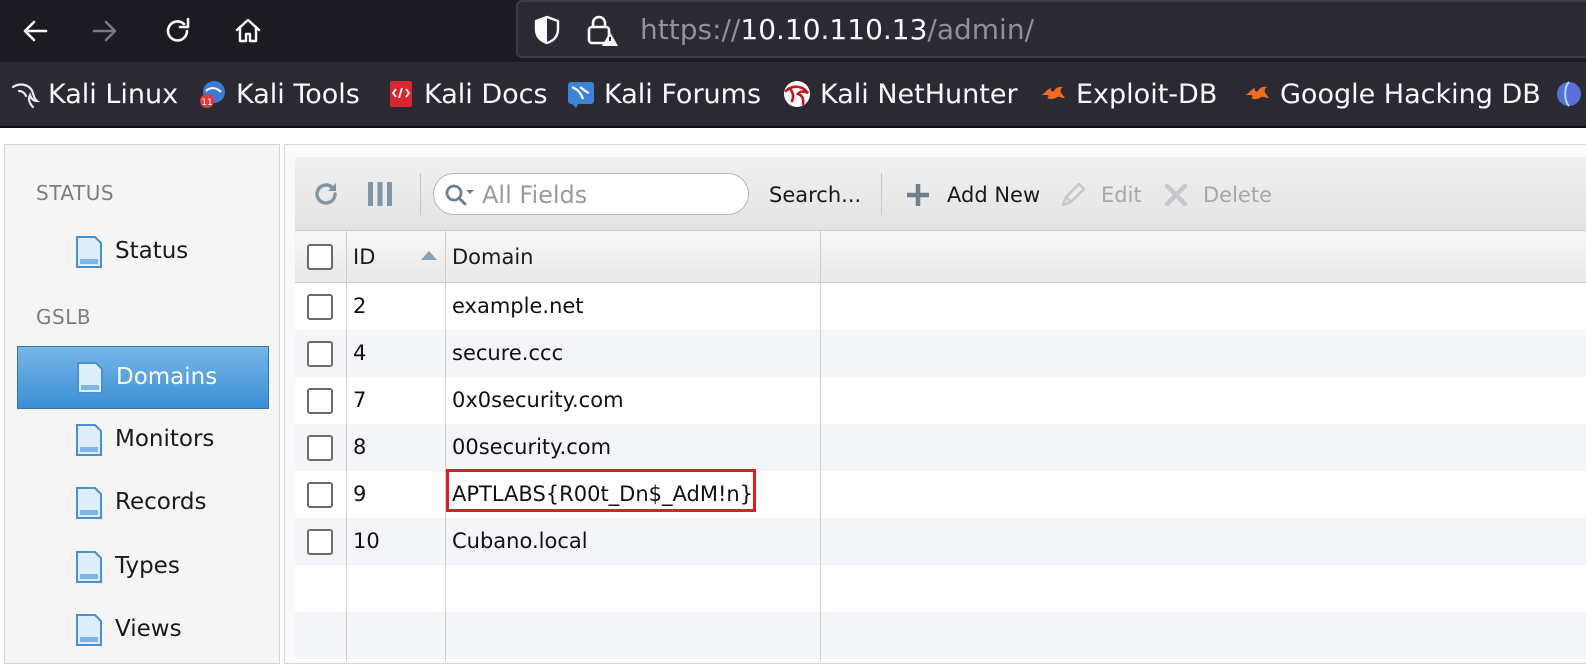  What do you see at coordinates (881, 194) in the screenshot?
I see `toolbar-separator` at bounding box center [881, 194].